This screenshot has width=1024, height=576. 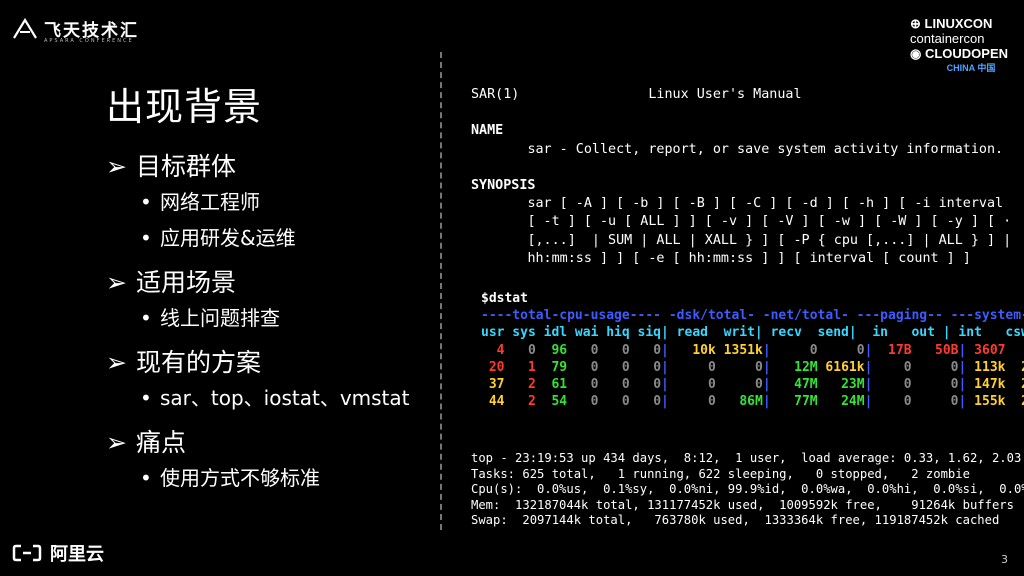 What do you see at coordinates (520, 350) in the screenshot?
I see `dstat-cell-sys: 0` at bounding box center [520, 350].